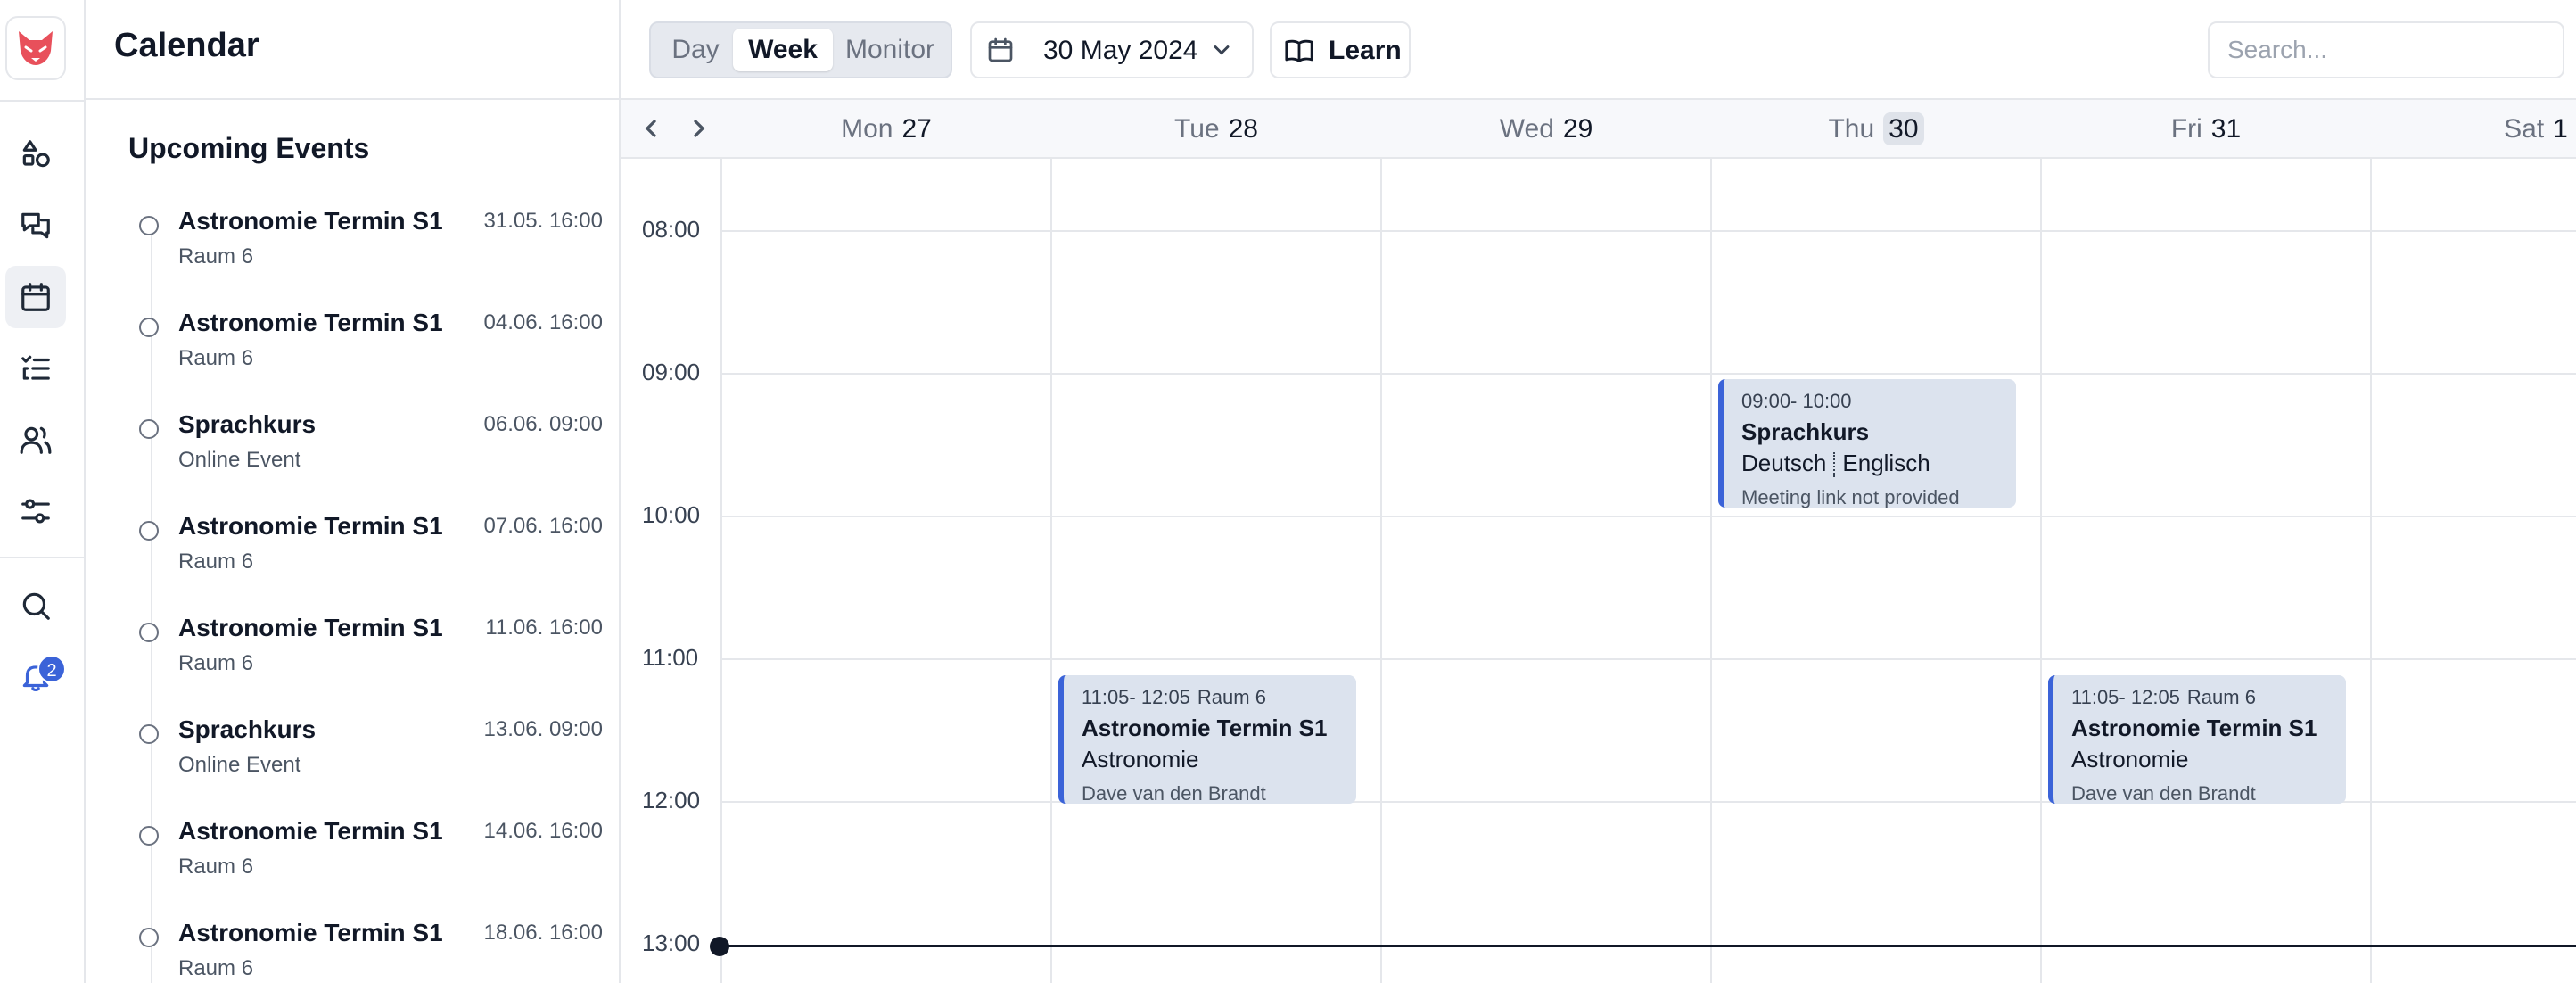  What do you see at coordinates (371, 658) in the screenshot?
I see `upcoming-event-item: Astronomie Termin S1 11.06. 16:00 Raum 6` at bounding box center [371, 658].